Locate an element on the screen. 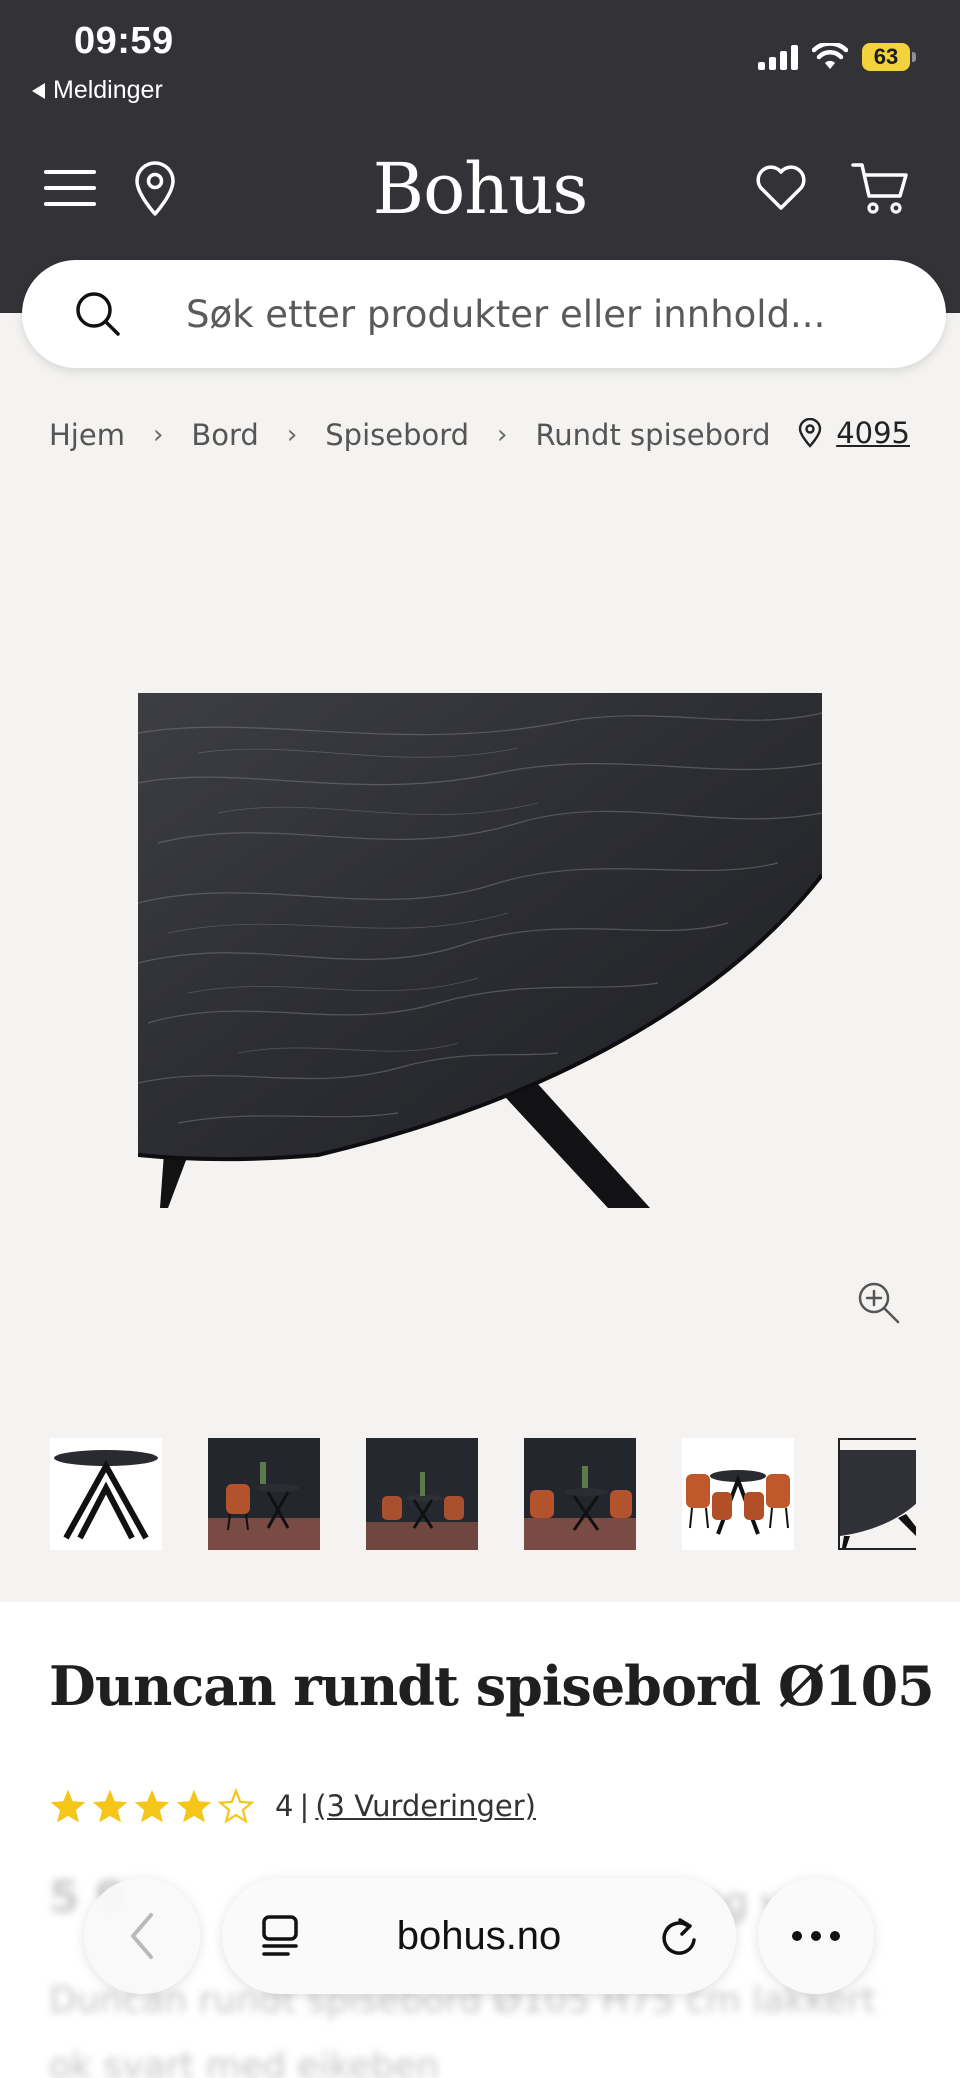 Image resolution: width=960 pixels, height=2078 pixels. star-empty-icon is located at coordinates (236, 1806).